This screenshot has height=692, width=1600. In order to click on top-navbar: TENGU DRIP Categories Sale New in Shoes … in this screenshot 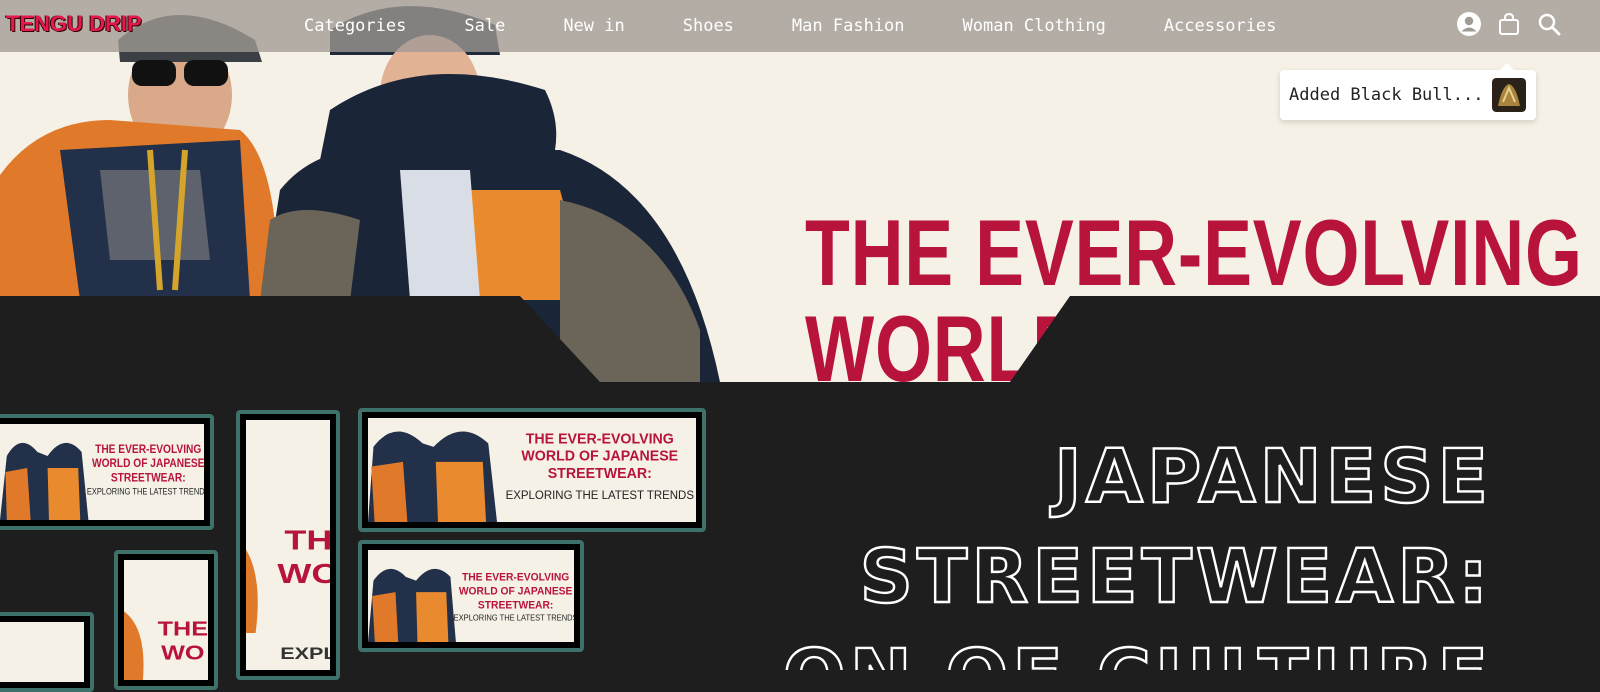, I will do `click(800, 26)`.